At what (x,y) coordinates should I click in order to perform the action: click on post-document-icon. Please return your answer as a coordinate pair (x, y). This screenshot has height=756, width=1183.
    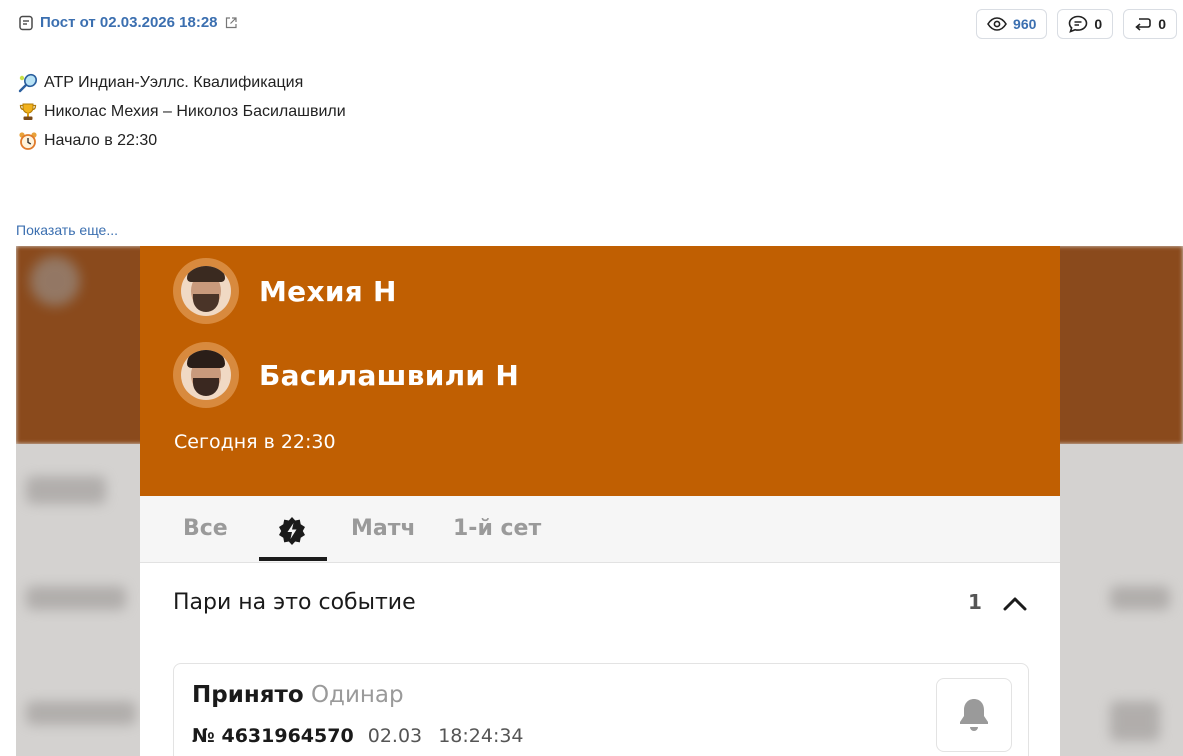
    Looking at the image, I should click on (26, 22).